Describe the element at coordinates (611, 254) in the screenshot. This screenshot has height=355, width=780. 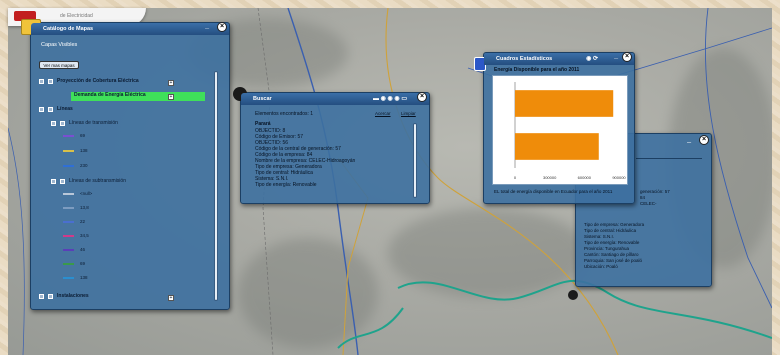
I see `detail-line: Cantón: Santiago de píllaro` at that location.